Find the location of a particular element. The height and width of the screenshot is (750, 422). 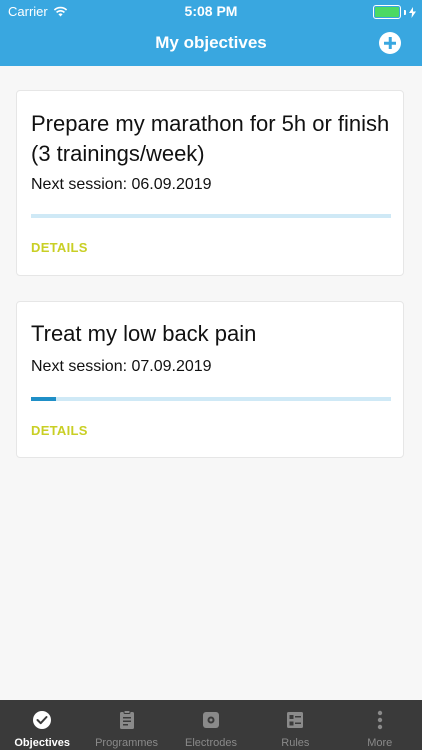

tab-label: More is located at coordinates (380, 743).